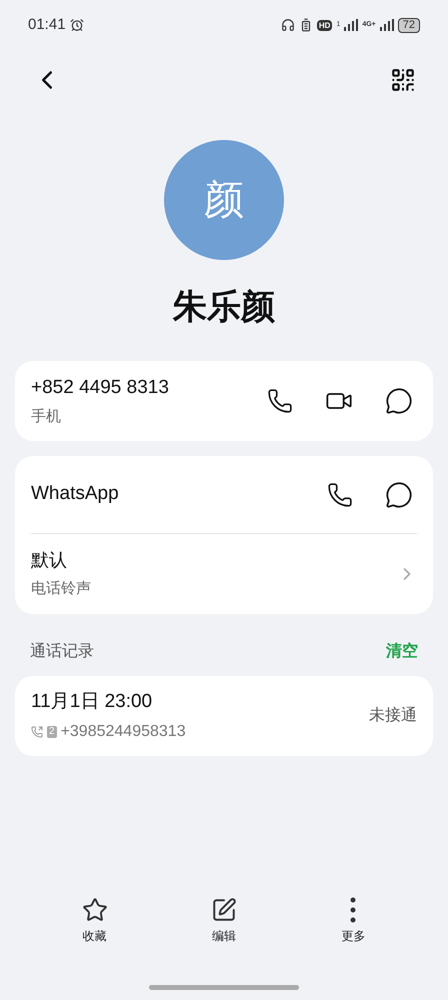 The image size is (448, 1000). Describe the element at coordinates (287, 25) in the screenshot. I see `headphones-icon` at that location.